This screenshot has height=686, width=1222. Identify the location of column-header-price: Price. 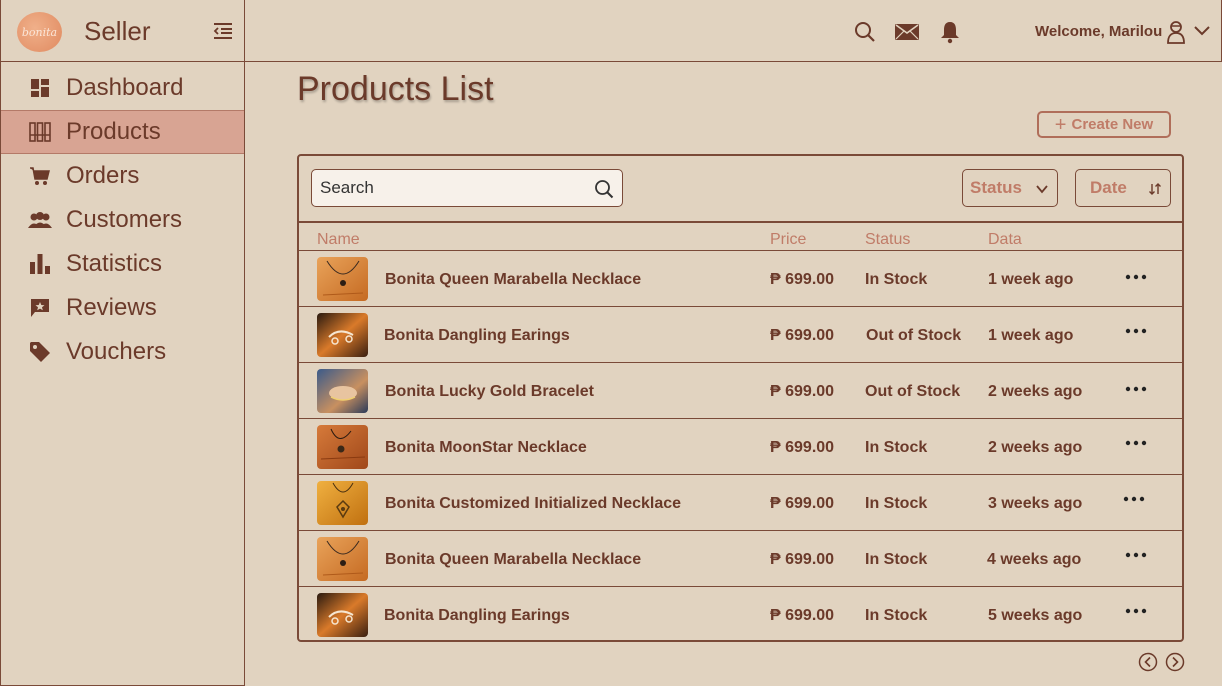
(788, 240).